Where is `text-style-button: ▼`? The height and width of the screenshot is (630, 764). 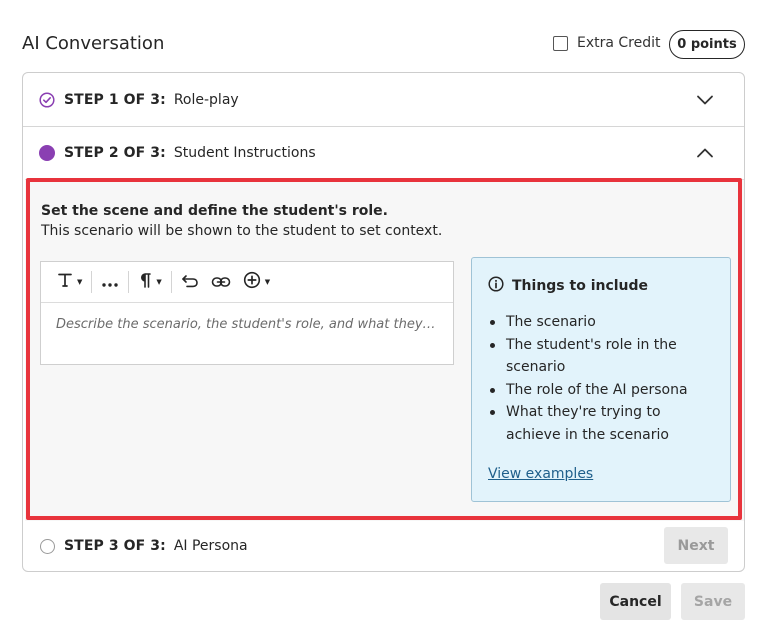 text-style-button: ▼ is located at coordinates (69, 282).